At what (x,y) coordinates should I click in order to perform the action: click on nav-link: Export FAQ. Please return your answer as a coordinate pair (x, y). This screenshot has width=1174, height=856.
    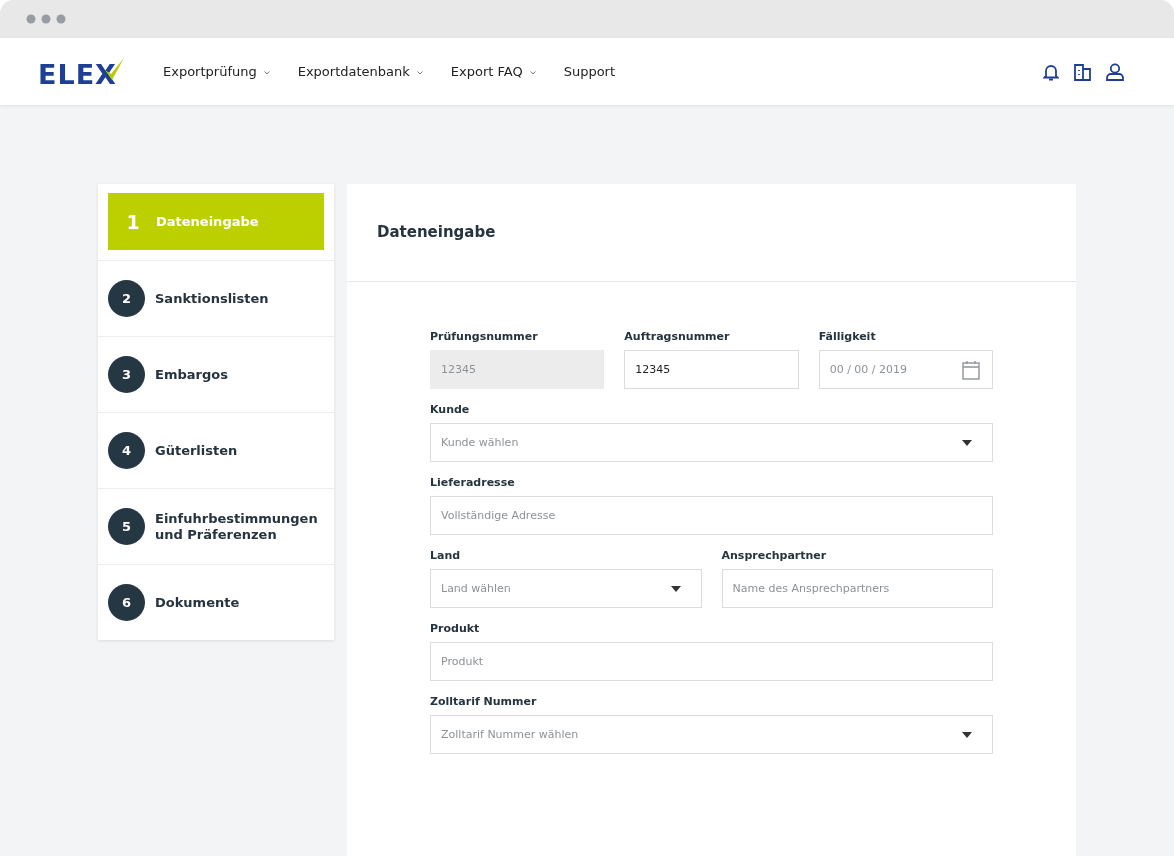
    Looking at the image, I should click on (493, 71).